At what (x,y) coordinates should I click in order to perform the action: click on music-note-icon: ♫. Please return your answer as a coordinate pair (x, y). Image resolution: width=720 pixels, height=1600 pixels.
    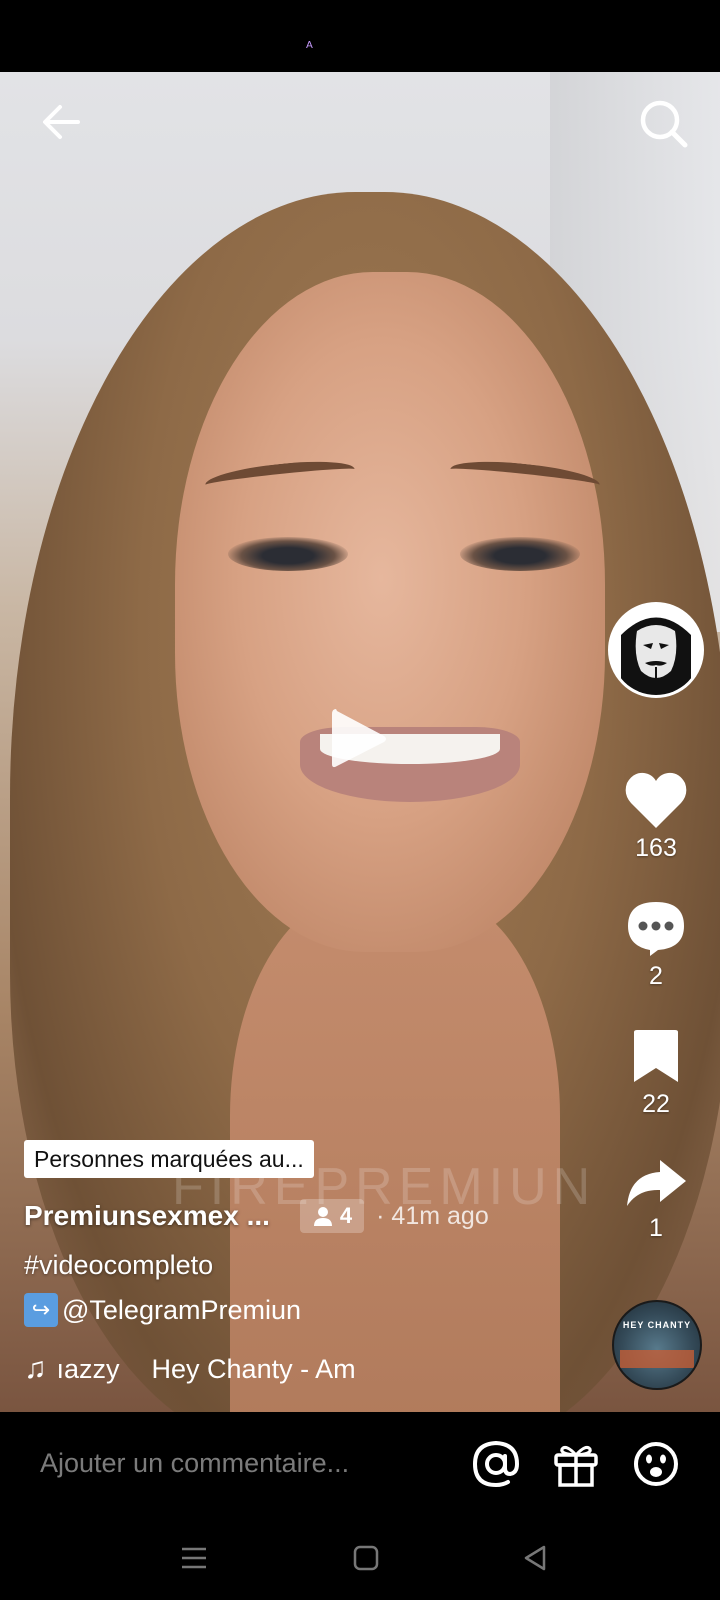
    Looking at the image, I should click on (35, 1368).